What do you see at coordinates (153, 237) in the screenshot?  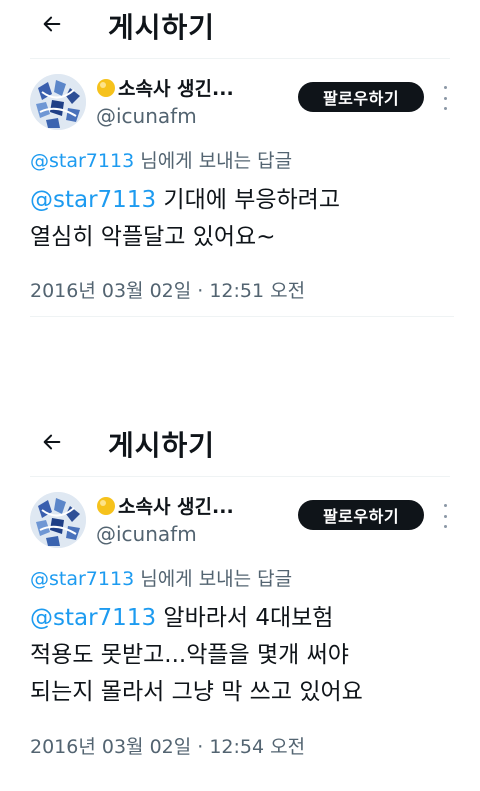 I see `tweet-line-2: 열심히 악플달고 있어요~` at bounding box center [153, 237].